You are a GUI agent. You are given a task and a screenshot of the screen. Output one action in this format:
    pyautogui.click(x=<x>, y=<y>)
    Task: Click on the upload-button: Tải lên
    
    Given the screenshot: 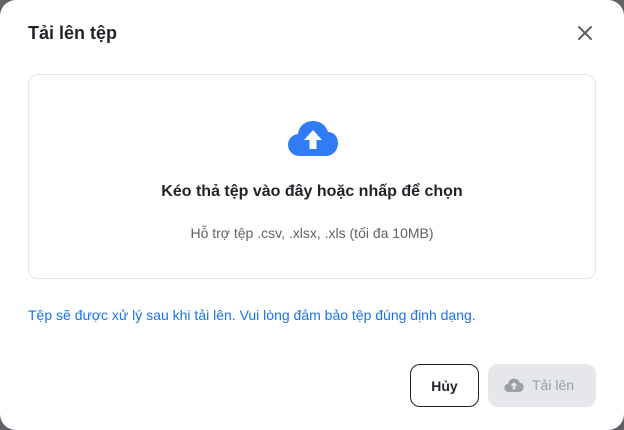 What is the action you would take?
    pyautogui.click(x=542, y=385)
    